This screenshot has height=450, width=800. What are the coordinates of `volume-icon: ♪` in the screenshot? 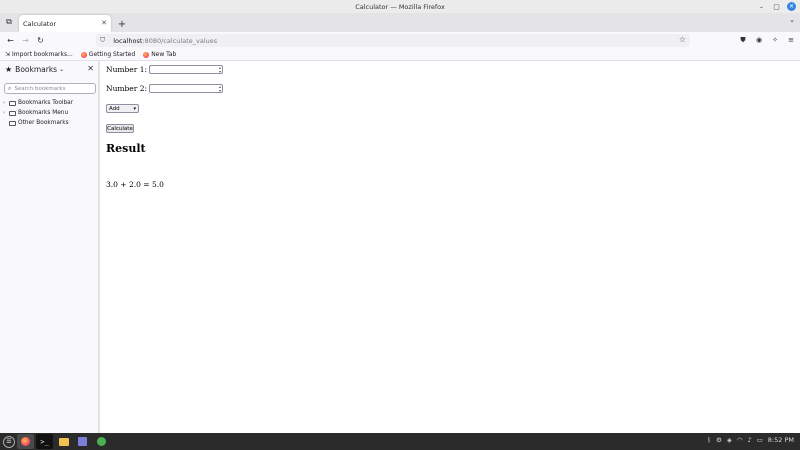 It's located at (749, 440).